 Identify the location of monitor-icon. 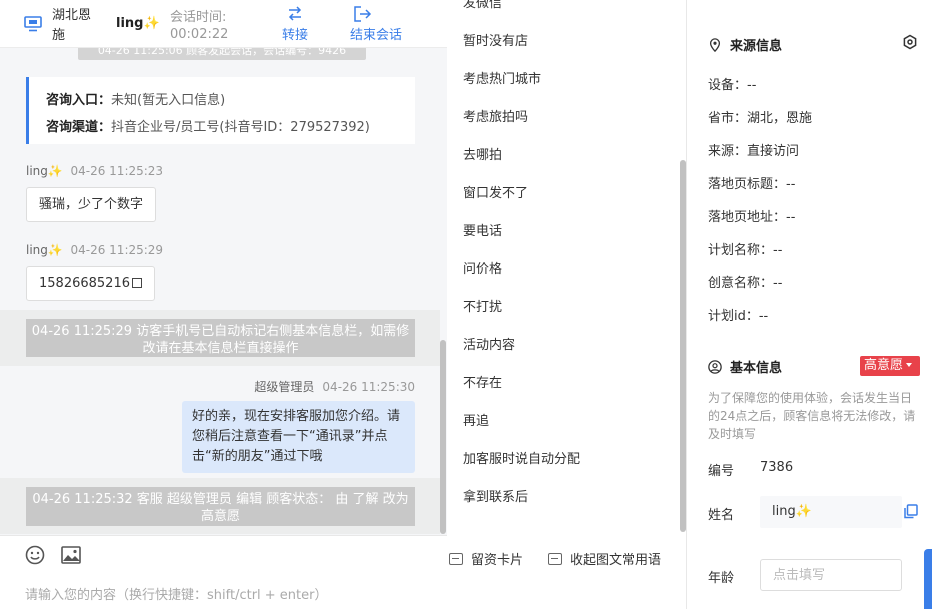
(33, 24).